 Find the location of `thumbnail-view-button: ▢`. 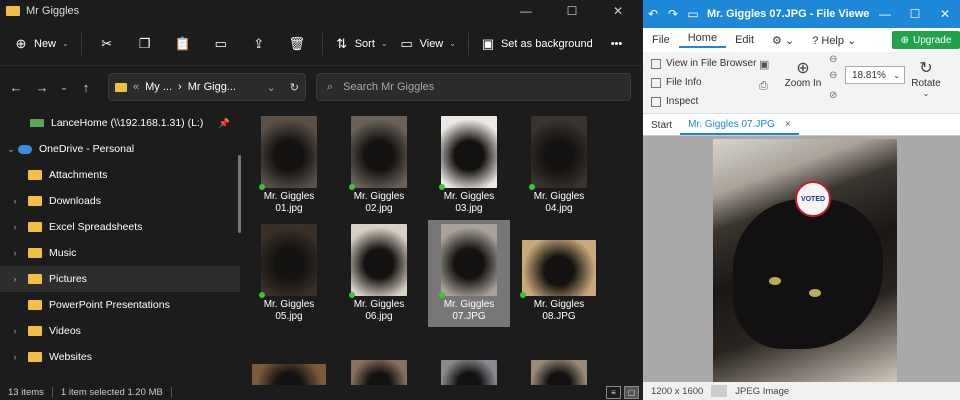

thumbnail-view-button: ▢ is located at coordinates (631, 392).